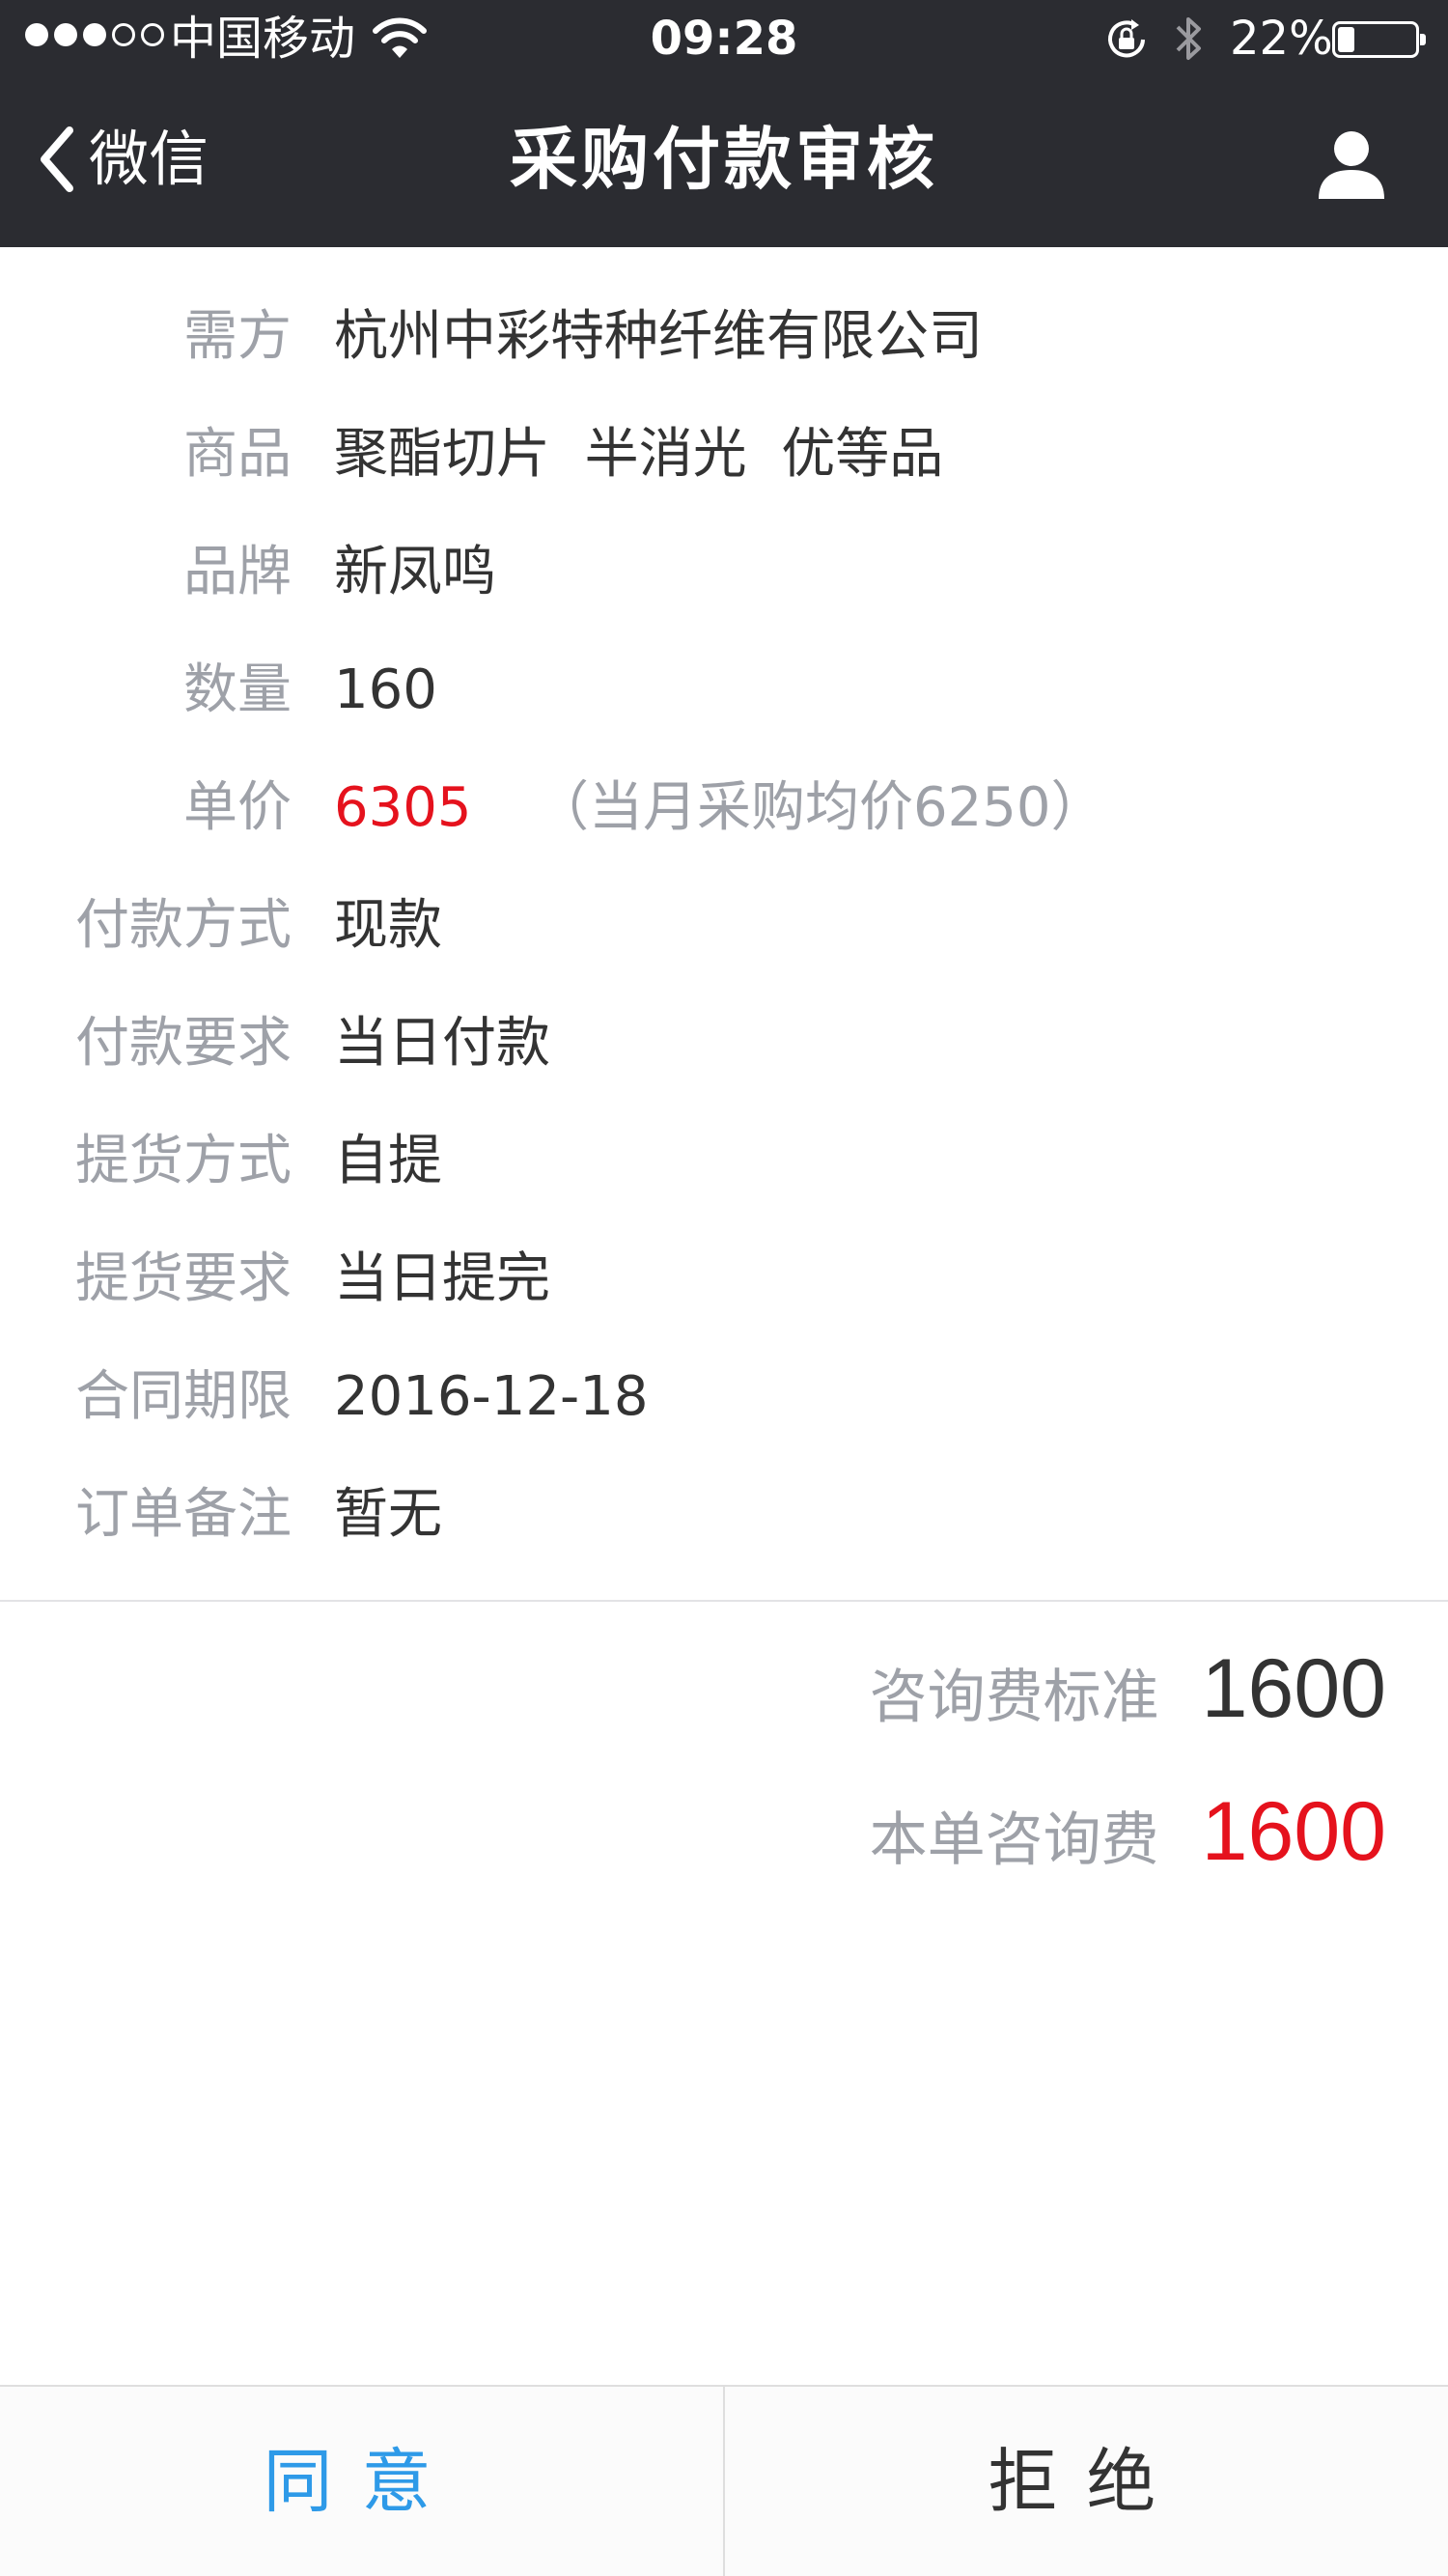  Describe the element at coordinates (1379, 40) in the screenshot. I see `battery-icon` at that location.